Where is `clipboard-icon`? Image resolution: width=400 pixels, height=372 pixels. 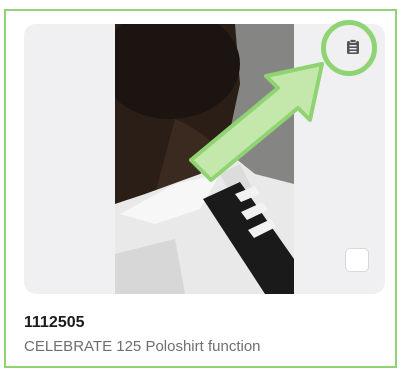
clipboard-icon is located at coordinates (353, 49).